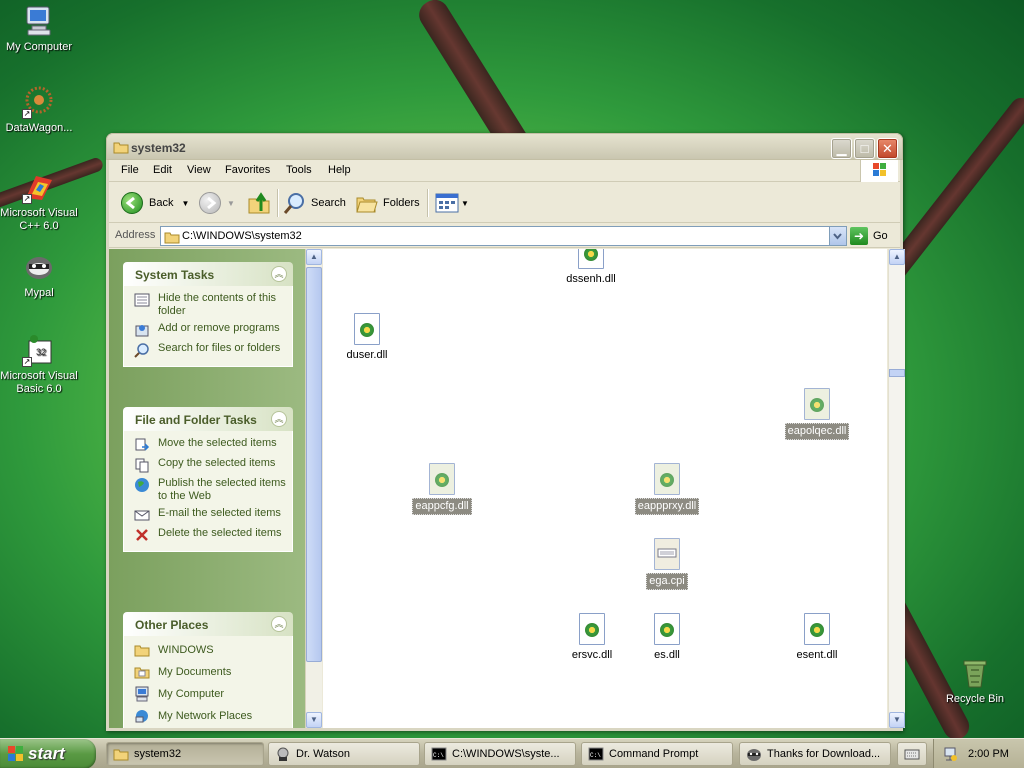  I want to click on menu-view: View, so click(199, 170).